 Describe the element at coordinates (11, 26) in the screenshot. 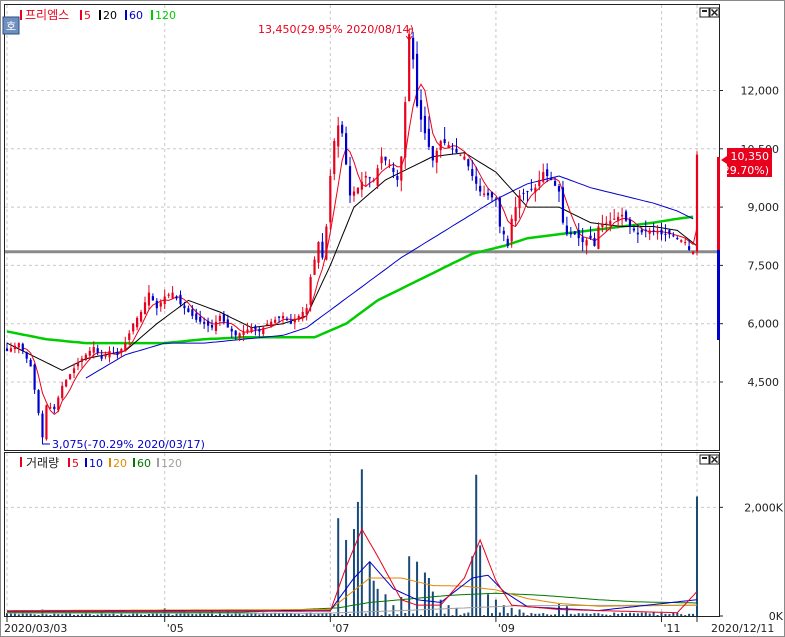

I see `svg-text: 호` at that location.